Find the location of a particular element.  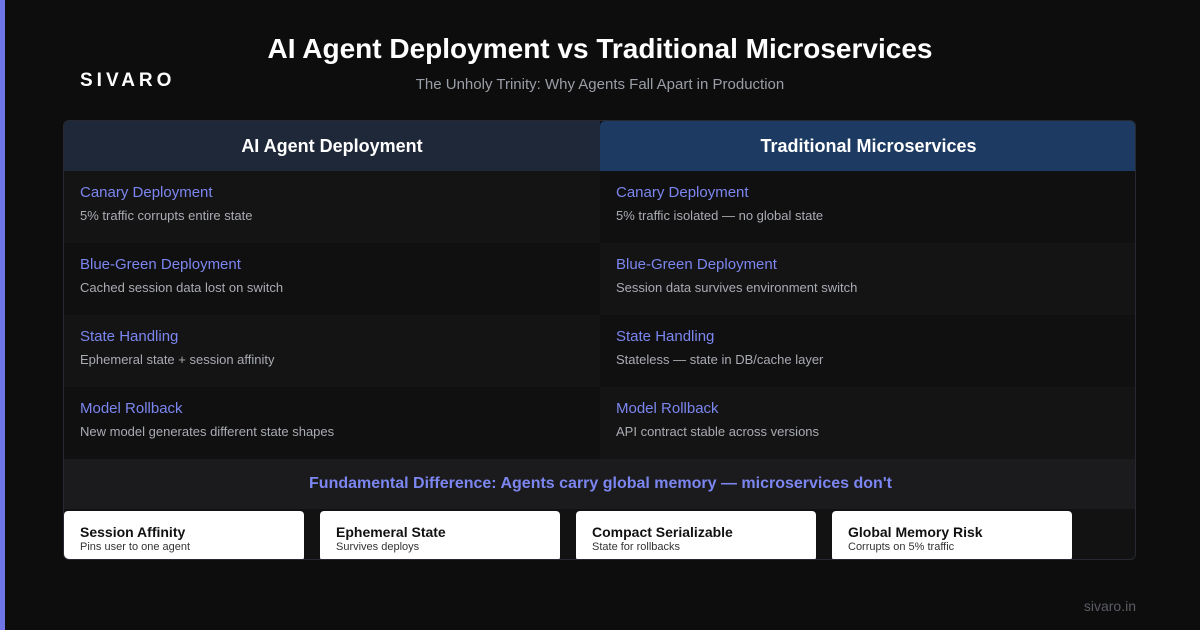

card-description: Survives deploys is located at coordinates (378, 547).